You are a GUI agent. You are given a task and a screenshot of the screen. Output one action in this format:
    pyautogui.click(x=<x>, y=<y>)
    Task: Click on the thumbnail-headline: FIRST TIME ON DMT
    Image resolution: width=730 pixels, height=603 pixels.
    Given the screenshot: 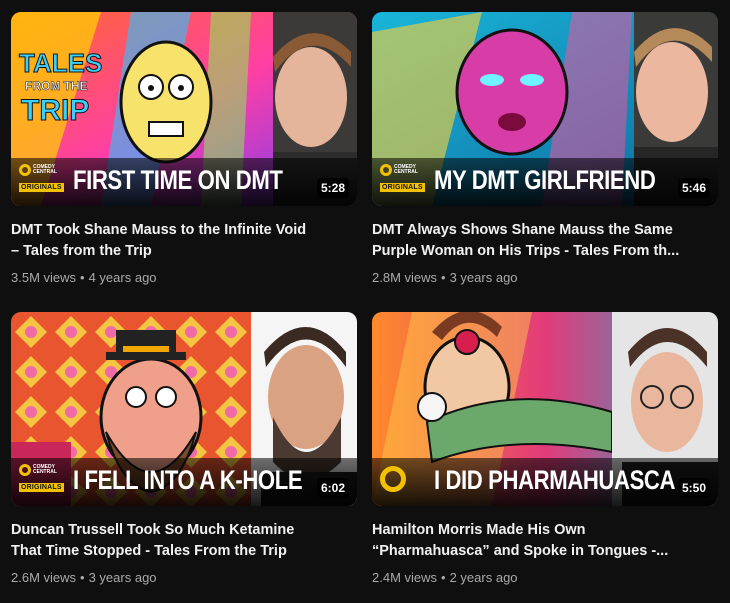 What is the action you would take?
    pyautogui.click(x=178, y=180)
    